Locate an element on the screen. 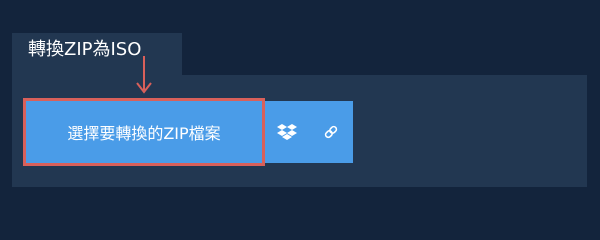 This screenshot has height=240, width=600. dropbox-icon is located at coordinates (287, 132).